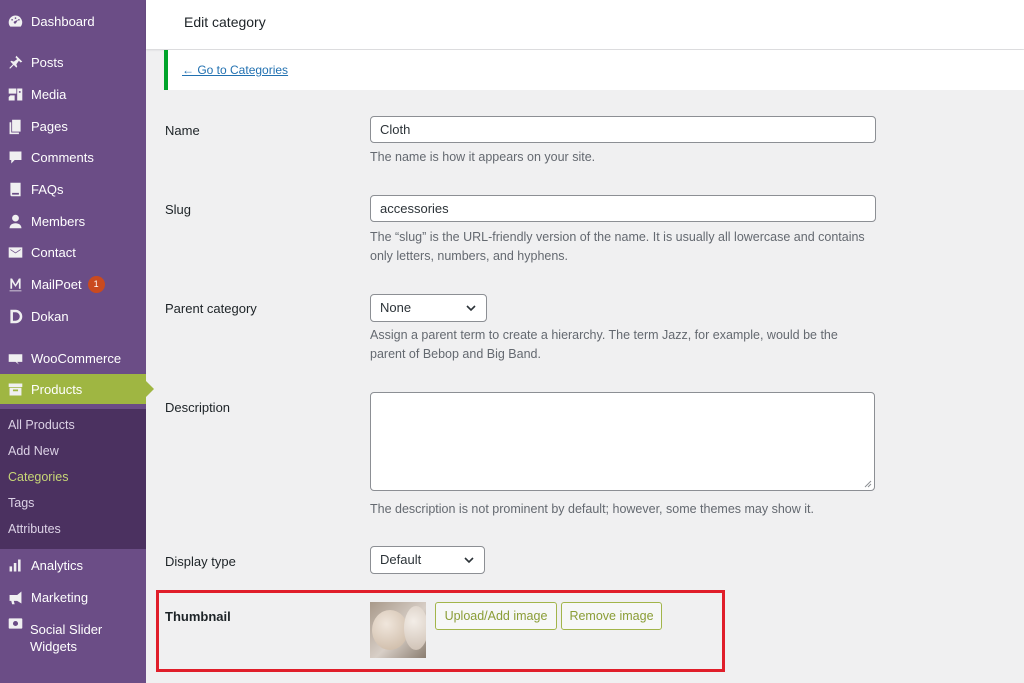 The image size is (1024, 683). What do you see at coordinates (63, 21) in the screenshot?
I see `sidebar-item-label: Dashboard` at bounding box center [63, 21].